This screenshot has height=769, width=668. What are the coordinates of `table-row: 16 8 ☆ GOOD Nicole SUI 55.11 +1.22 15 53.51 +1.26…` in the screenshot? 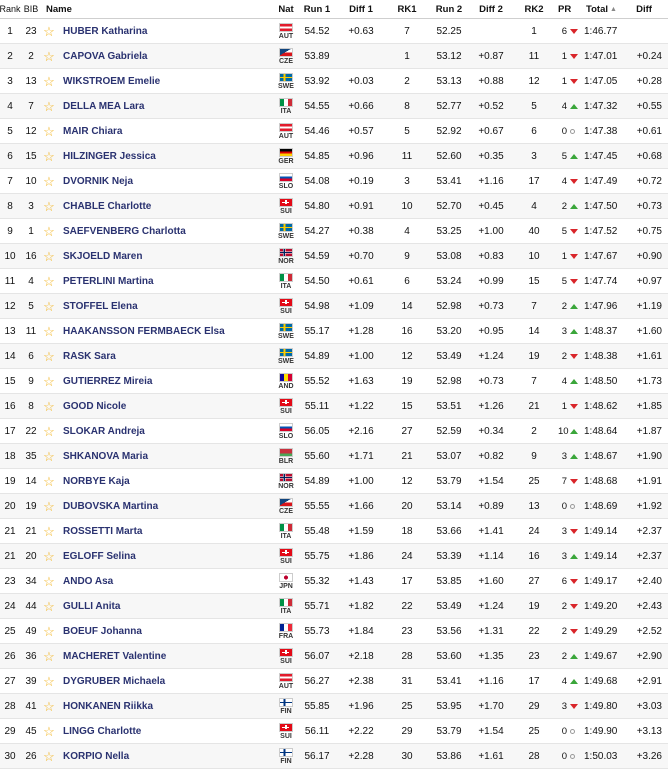 It's located at (334, 406).